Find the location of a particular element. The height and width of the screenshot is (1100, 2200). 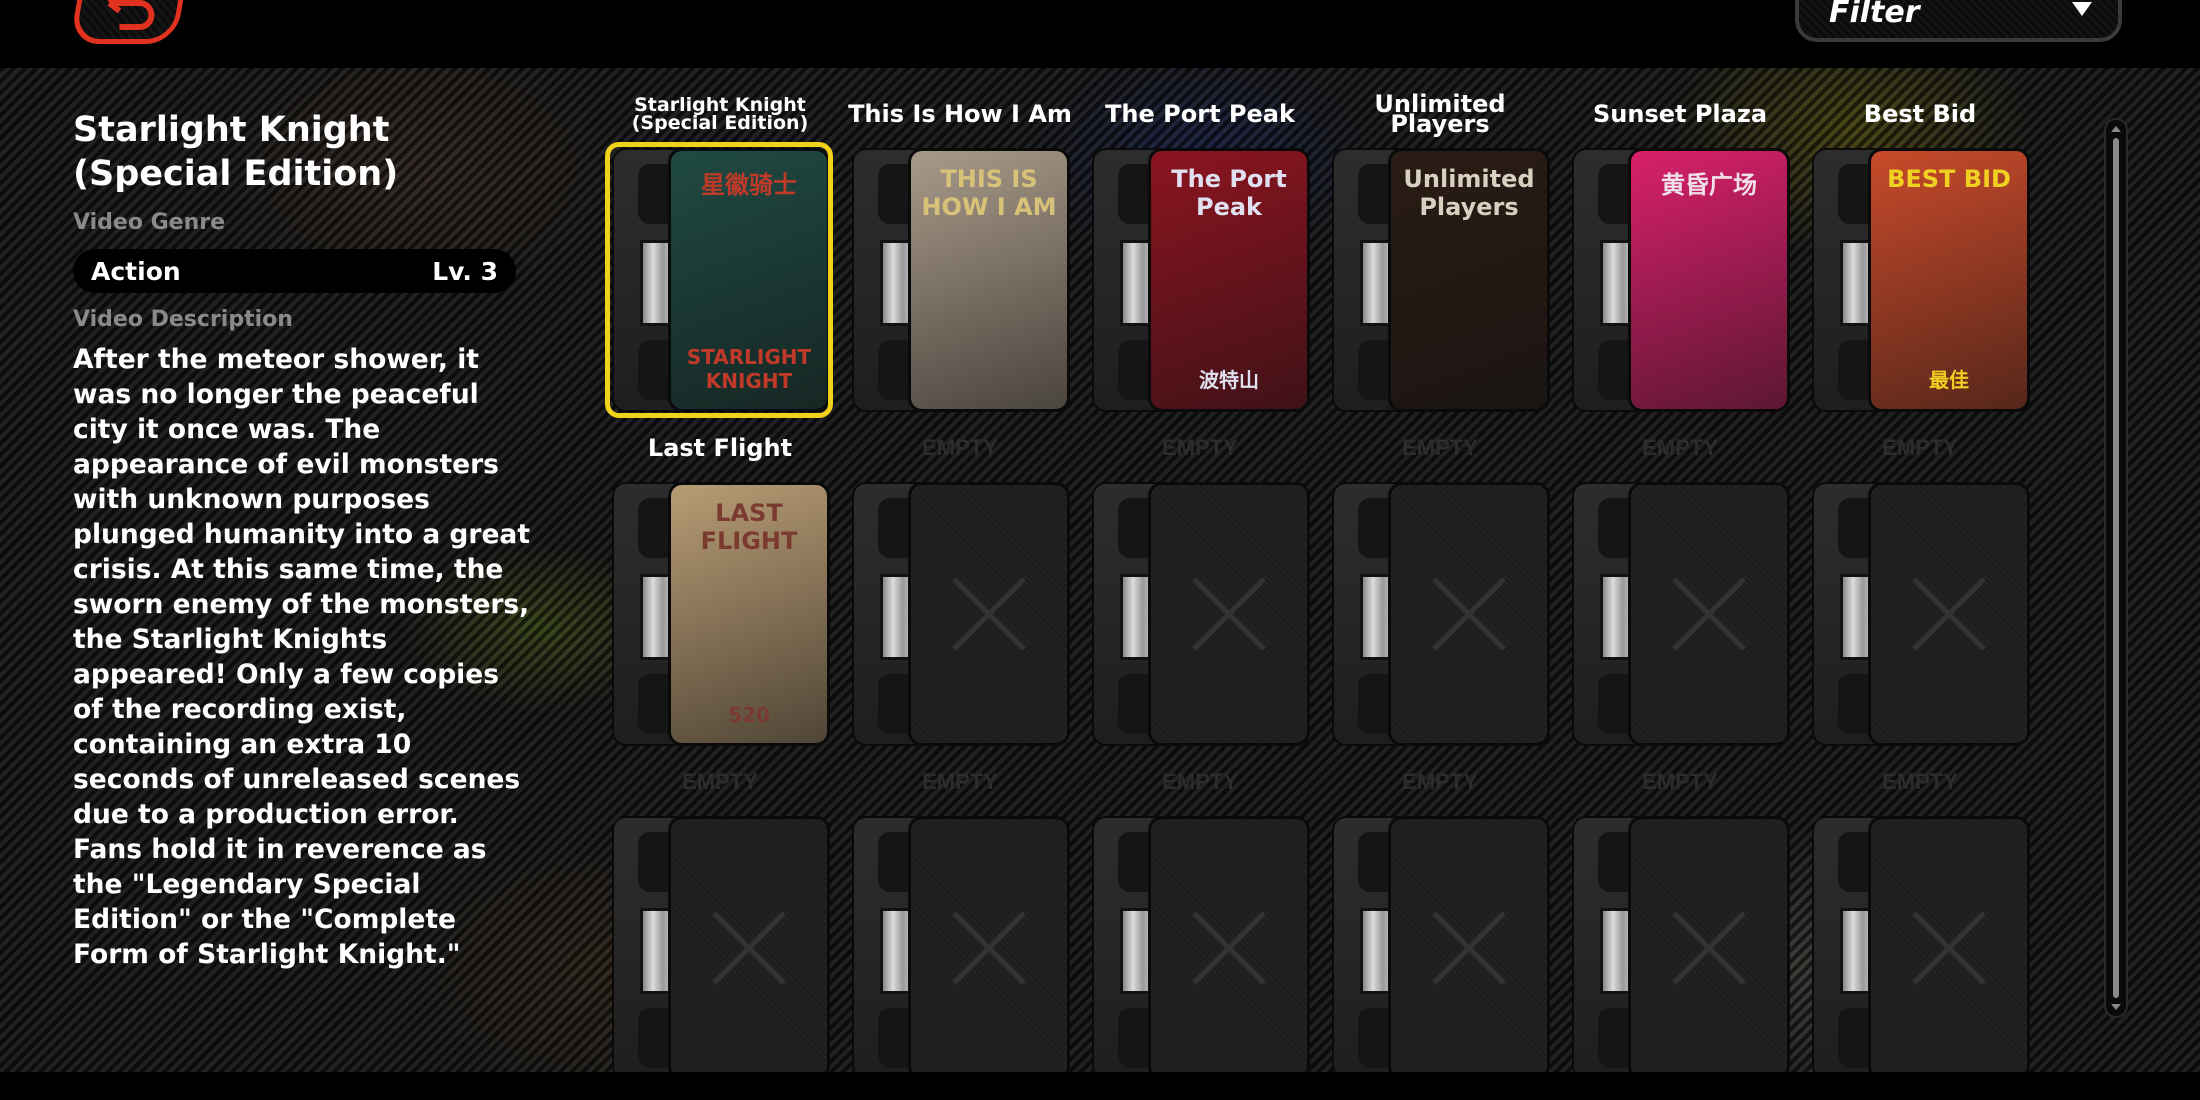

vhs-tape: BEST BID 最佳 is located at coordinates (1921, 280).